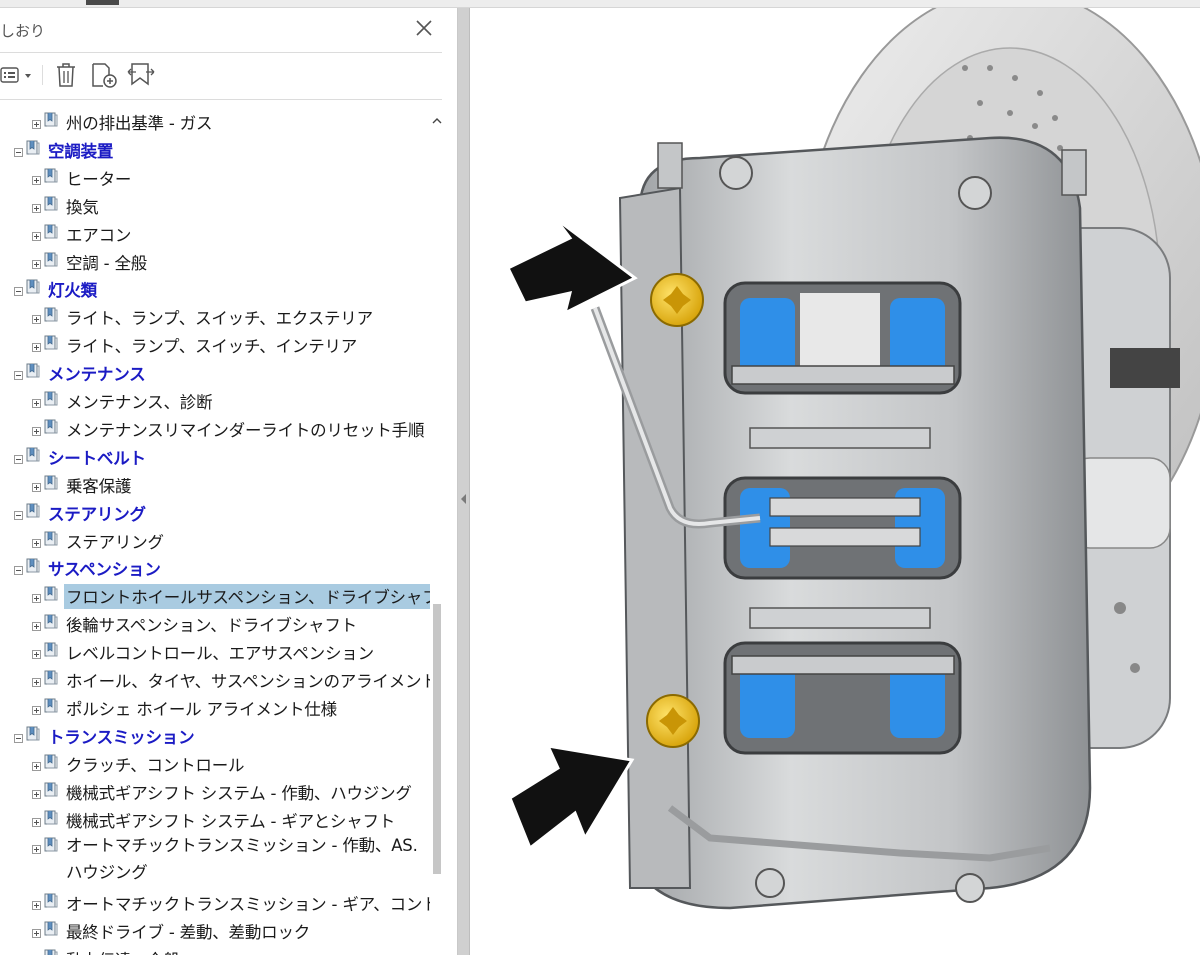 Image resolution: width=1200 pixels, height=955 pixels. Describe the element at coordinates (842, 528) in the screenshot. I see `brake-pad-window-middle` at that location.